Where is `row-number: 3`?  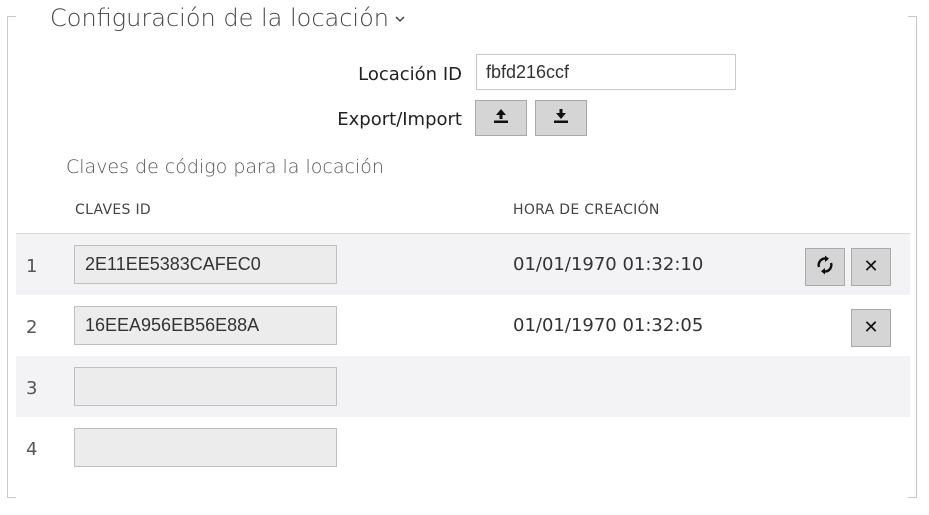
row-number: 3 is located at coordinates (32, 388).